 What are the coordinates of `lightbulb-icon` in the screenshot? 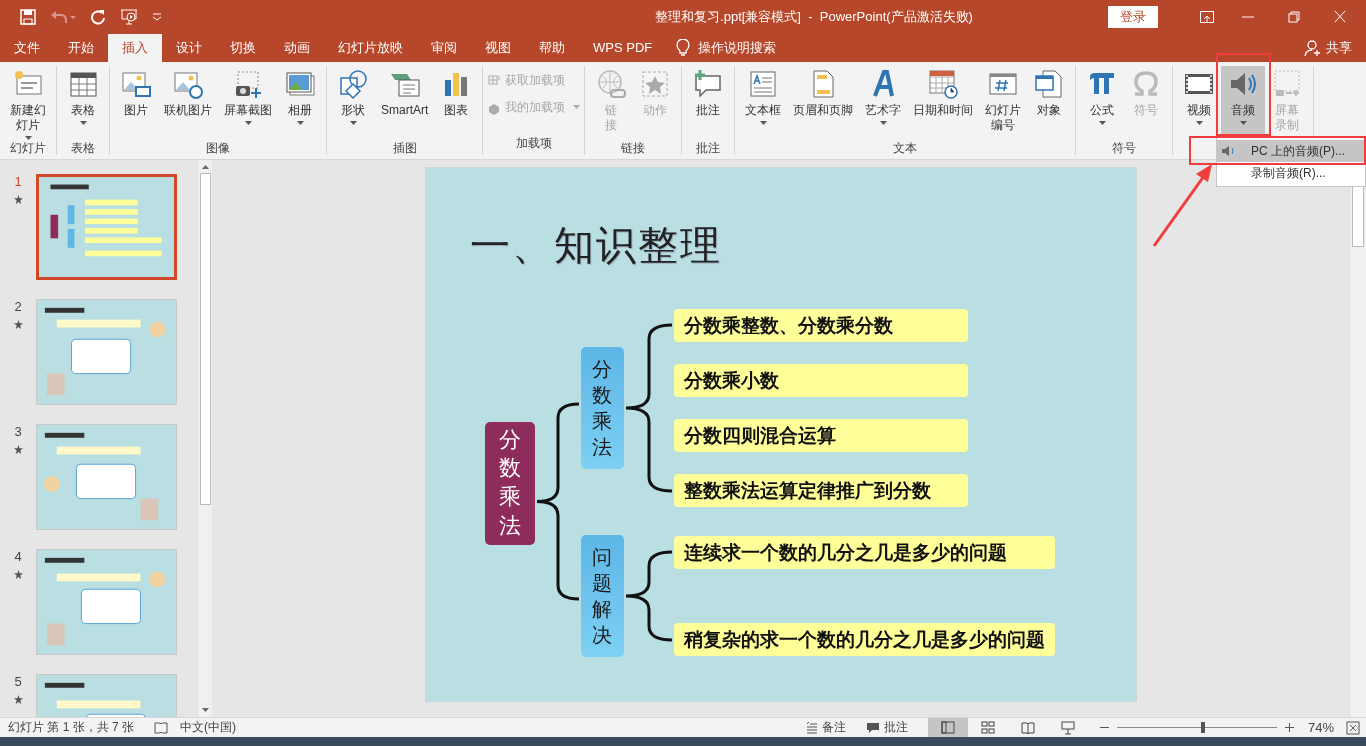 It's located at (683, 48).